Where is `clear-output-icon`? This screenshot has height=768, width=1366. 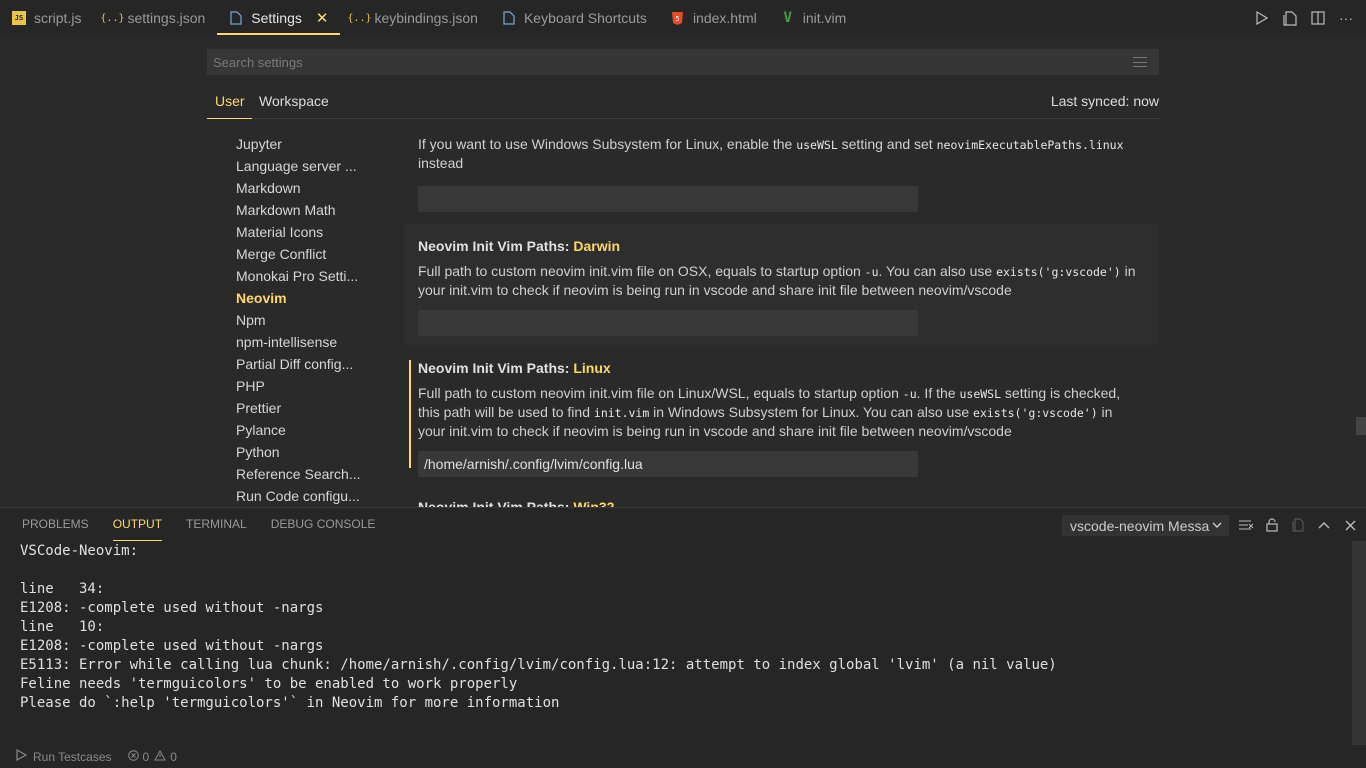
clear-output-icon is located at coordinates (1246, 525).